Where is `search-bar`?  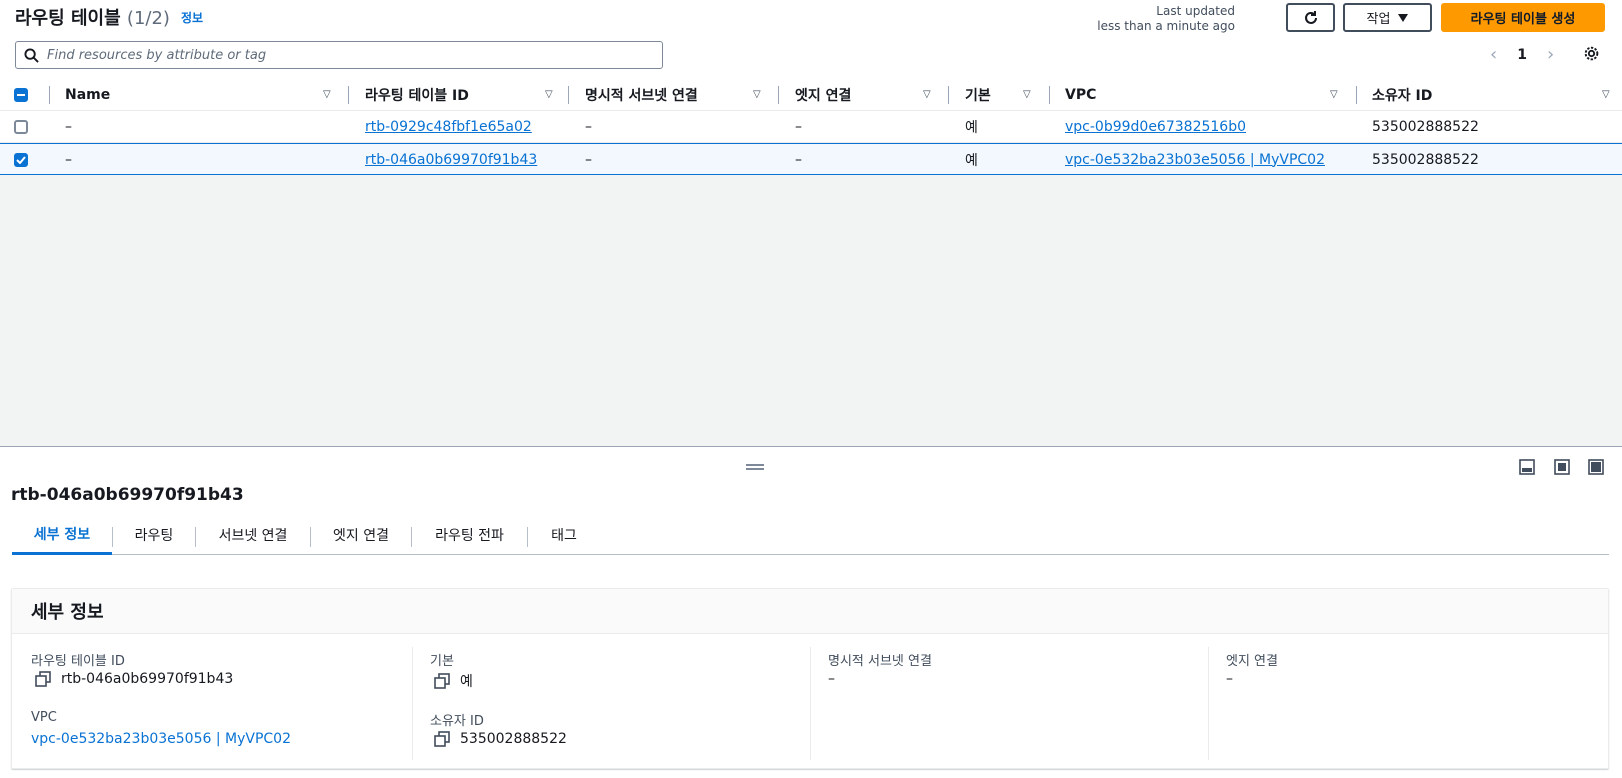 search-bar is located at coordinates (339, 55).